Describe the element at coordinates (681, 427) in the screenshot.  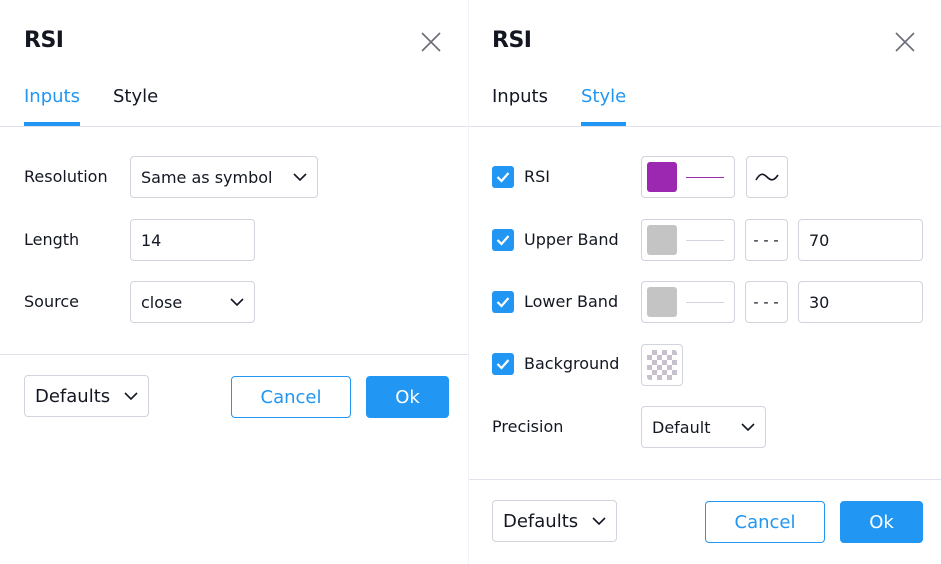
I see `precision-value: Default` at that location.